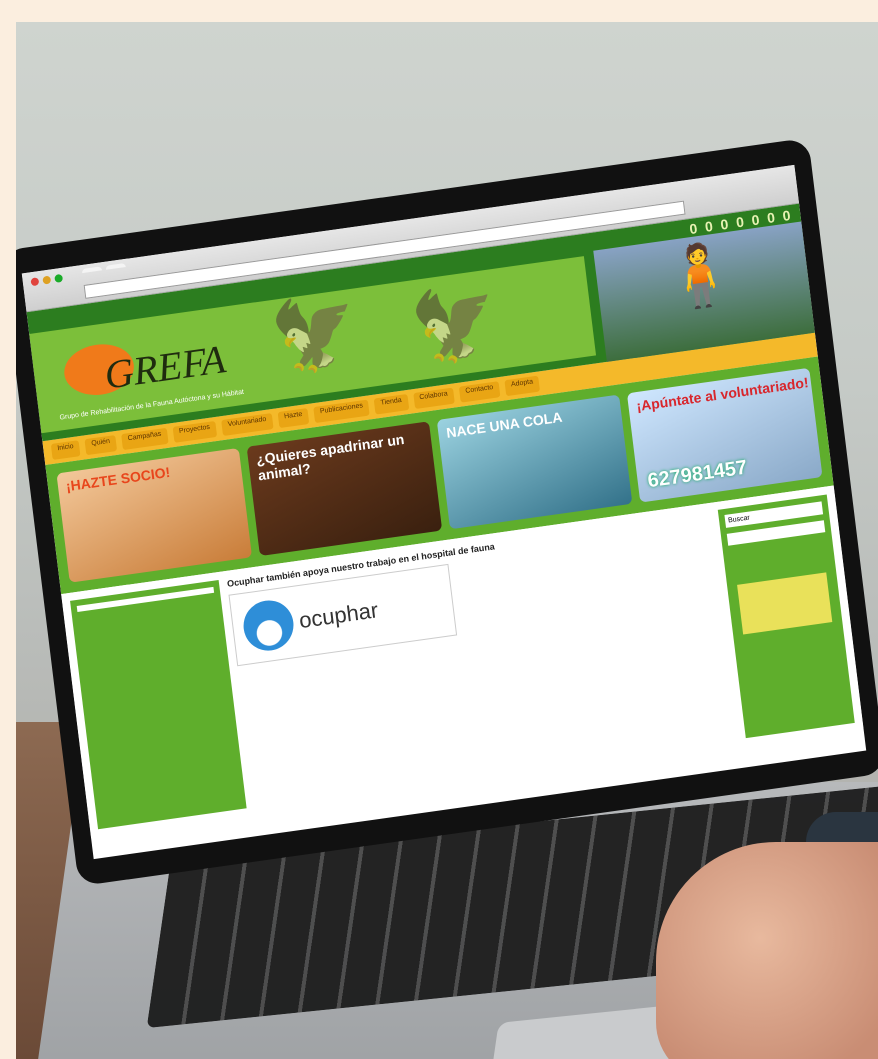 Image resolution: width=878 pixels, height=1059 pixels. What do you see at coordinates (330, 457) in the screenshot?
I see `promo-title: ¿Quieres apadrinar un animal?` at bounding box center [330, 457].